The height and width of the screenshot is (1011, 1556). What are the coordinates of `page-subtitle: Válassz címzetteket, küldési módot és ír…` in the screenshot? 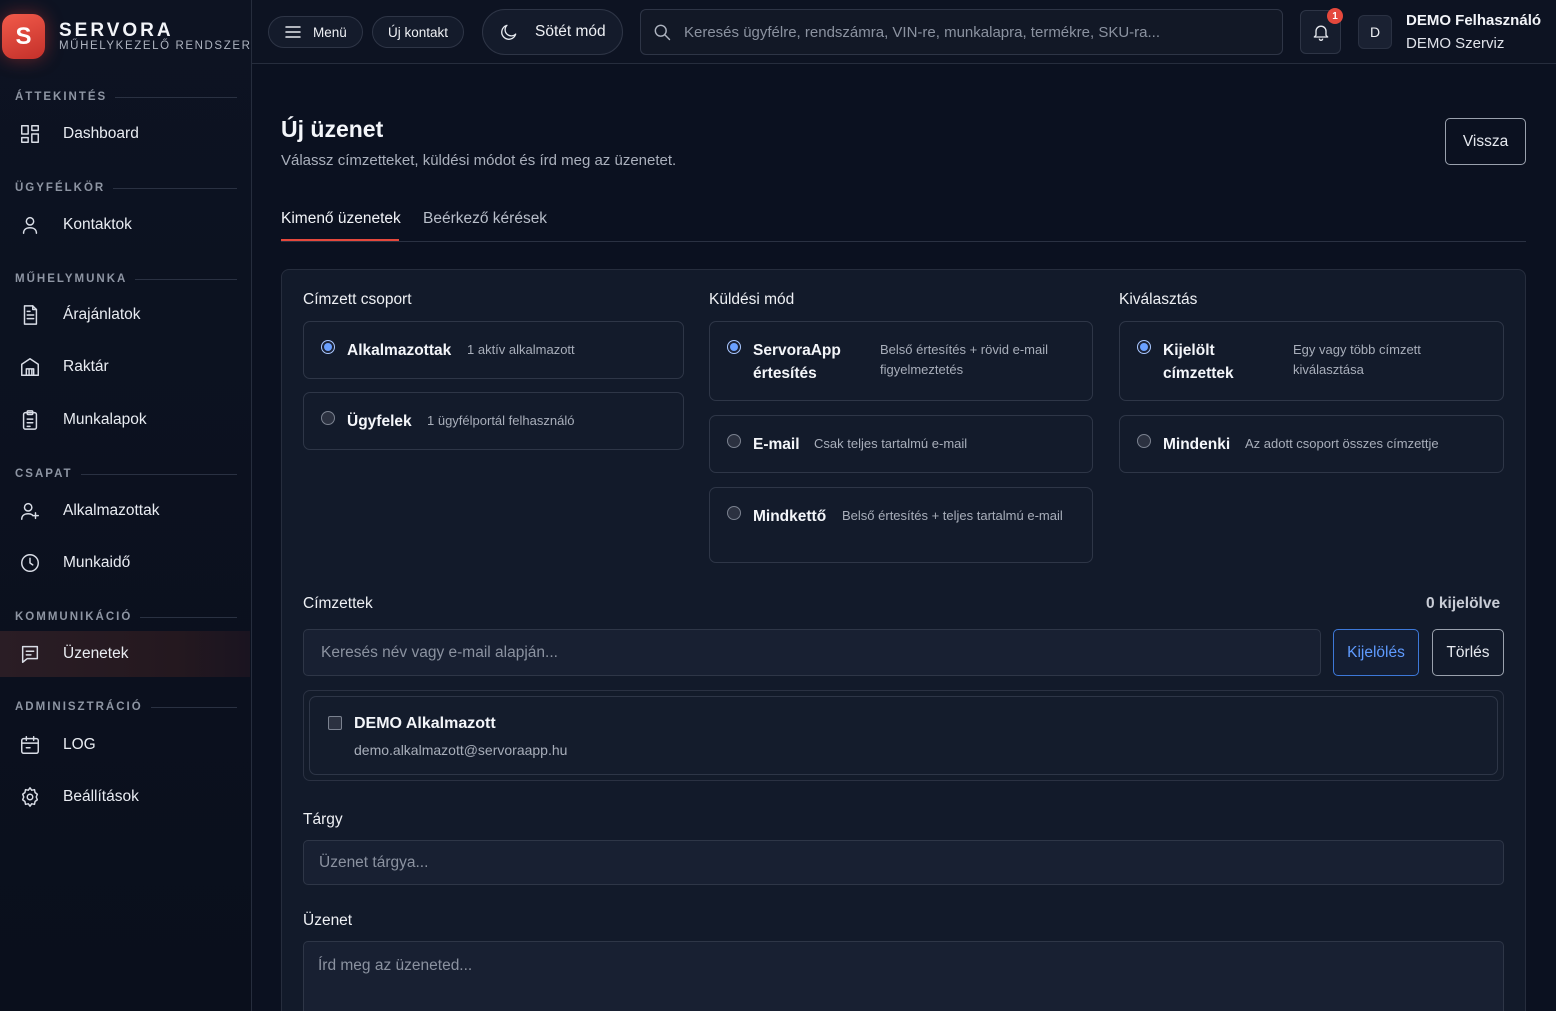 It's located at (479, 160).